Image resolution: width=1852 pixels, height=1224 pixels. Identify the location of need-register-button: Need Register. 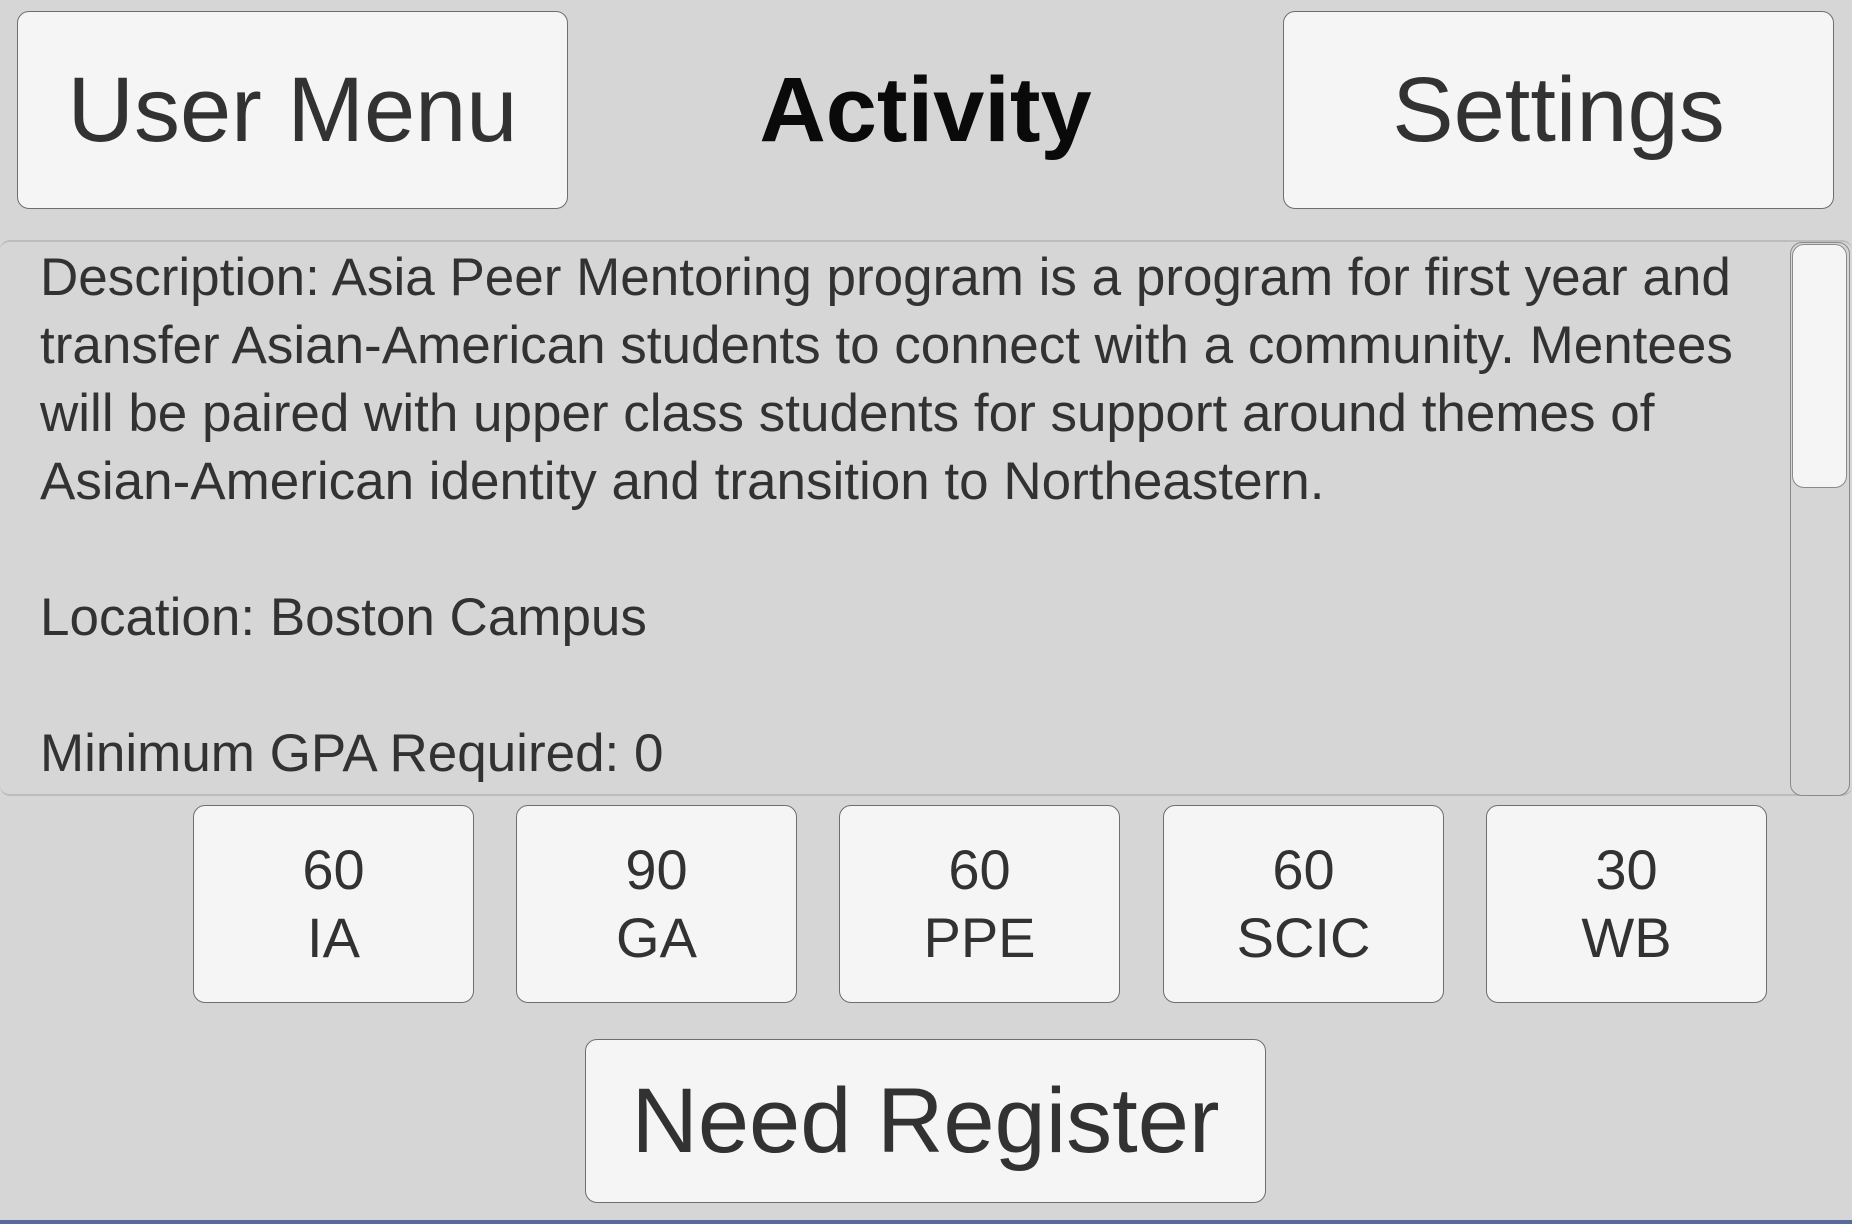
(925, 1121).